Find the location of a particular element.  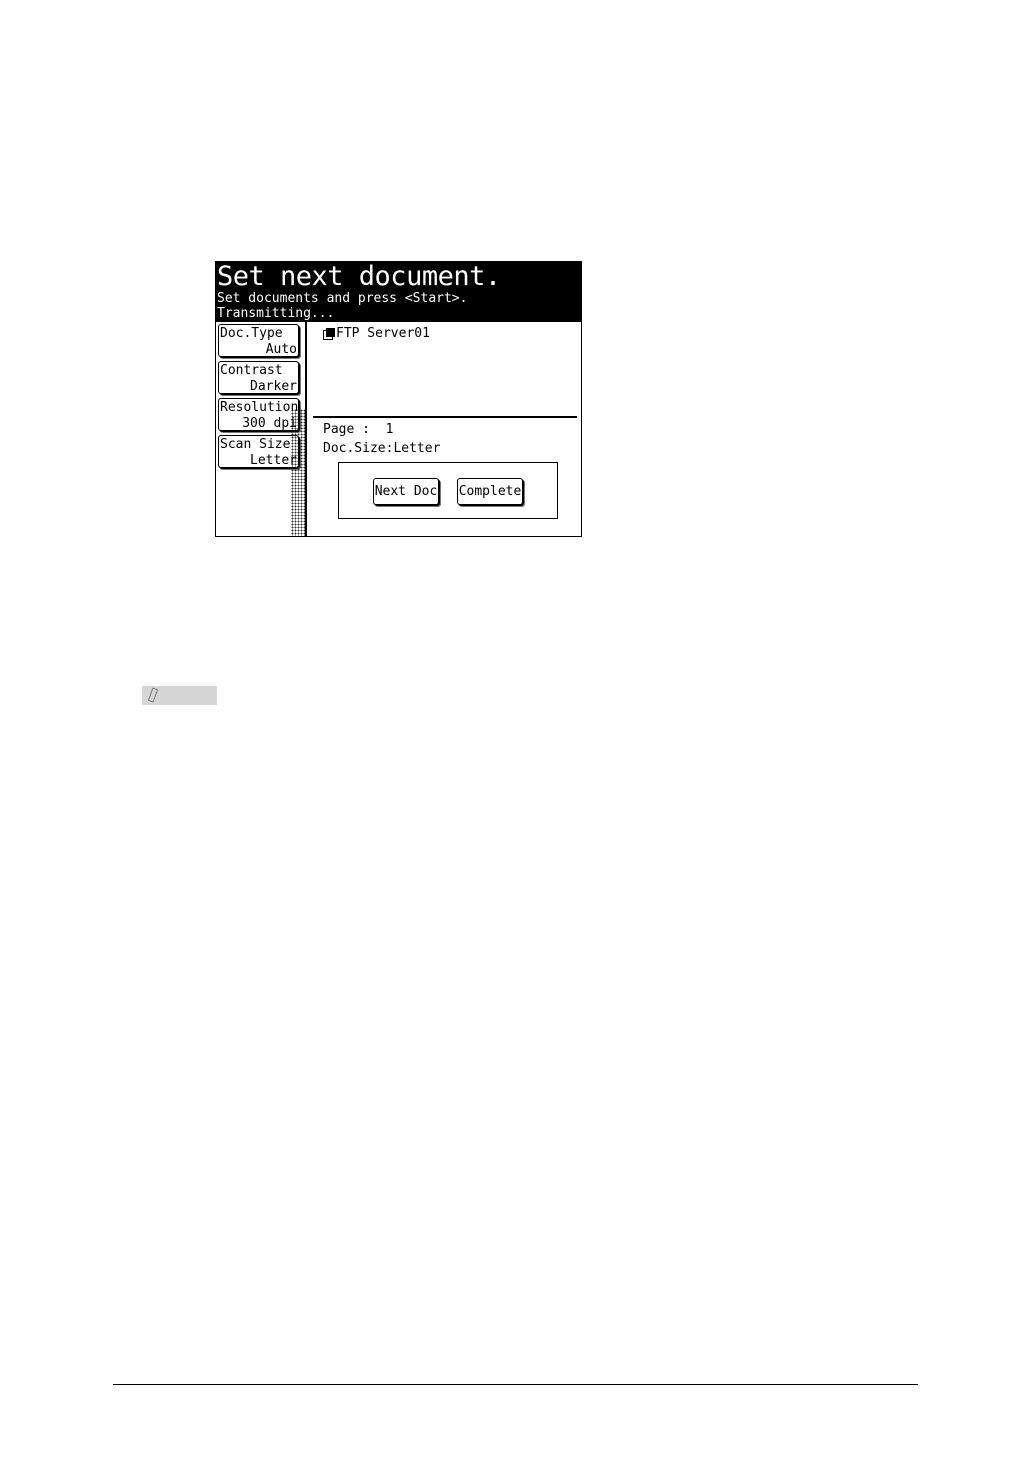

doc-size: Doc.Size:Letter is located at coordinates (382, 448).